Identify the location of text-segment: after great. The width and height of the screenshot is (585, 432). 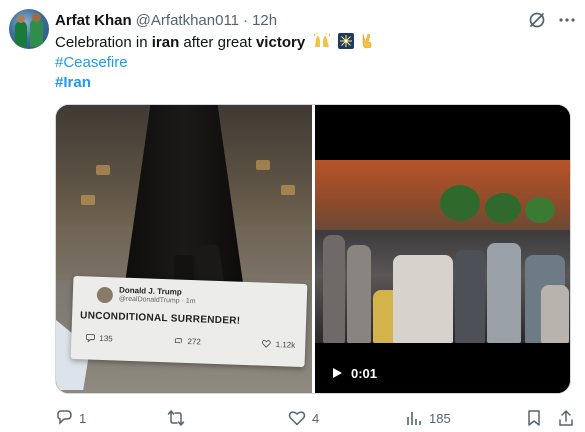
(217, 42).